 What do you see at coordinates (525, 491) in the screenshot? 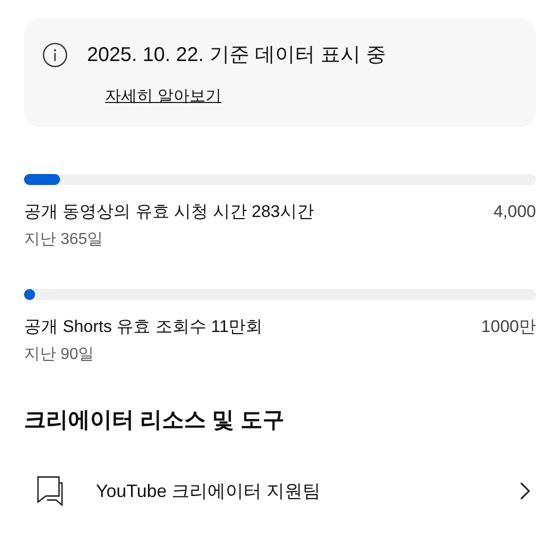
I see `chevron-right-icon` at bounding box center [525, 491].